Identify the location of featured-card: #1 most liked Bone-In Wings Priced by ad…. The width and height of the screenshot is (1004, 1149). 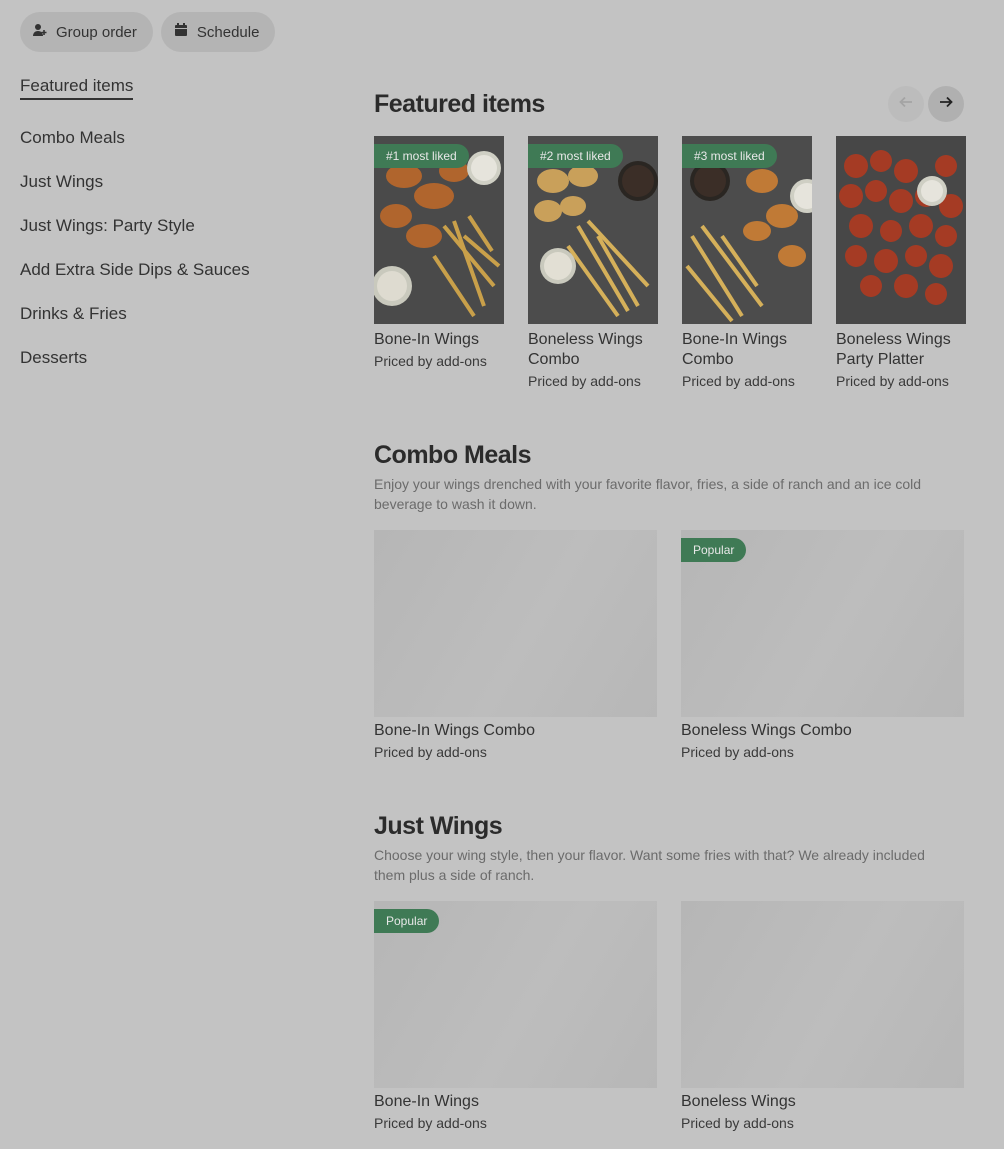
(439, 262).